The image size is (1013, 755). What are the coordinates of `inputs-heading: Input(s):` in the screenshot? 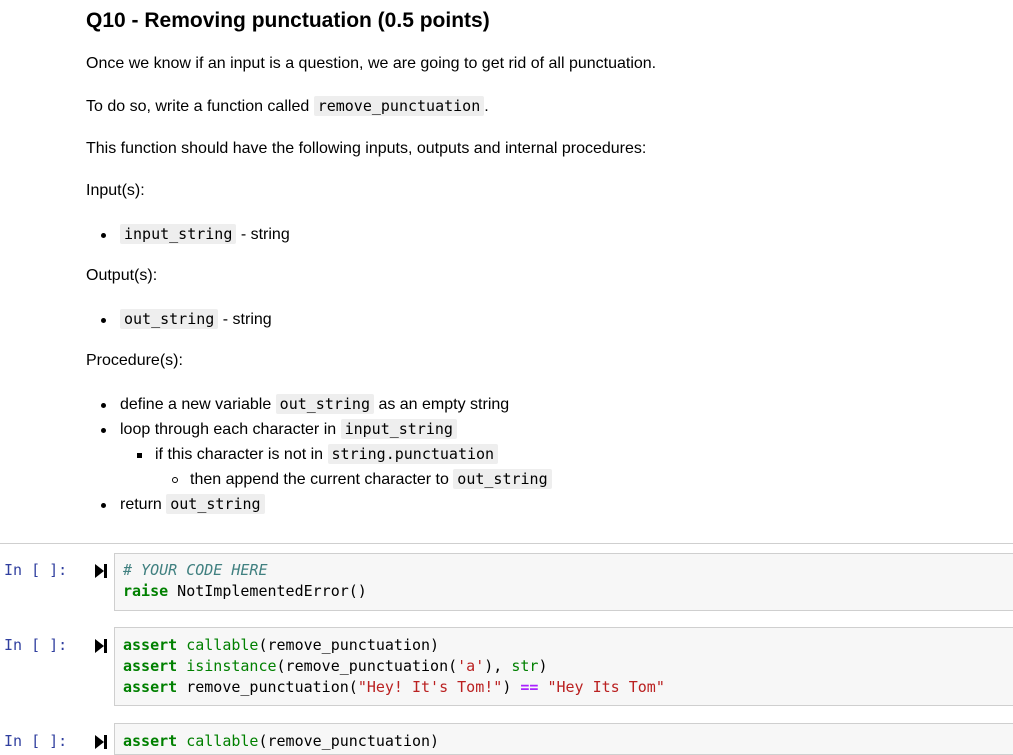 It's located at (115, 190).